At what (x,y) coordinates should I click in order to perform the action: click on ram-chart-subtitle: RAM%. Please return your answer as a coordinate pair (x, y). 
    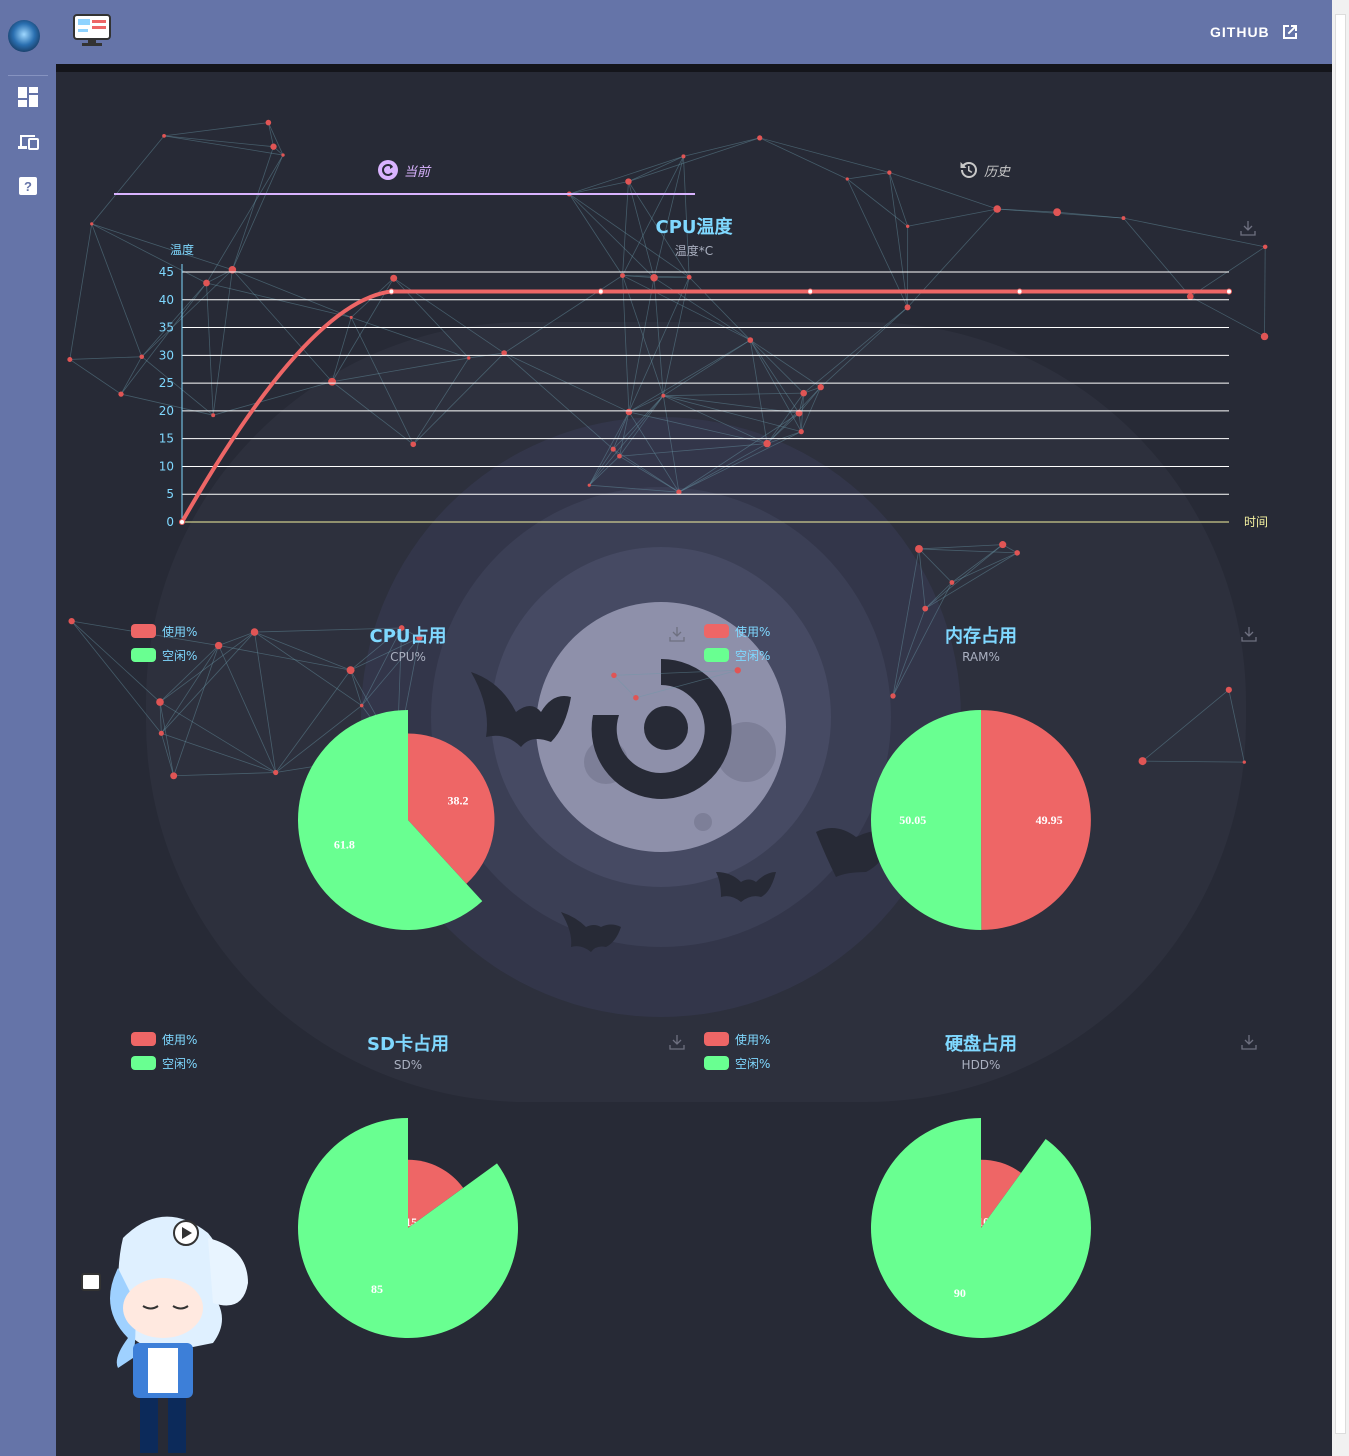
    Looking at the image, I should click on (981, 657).